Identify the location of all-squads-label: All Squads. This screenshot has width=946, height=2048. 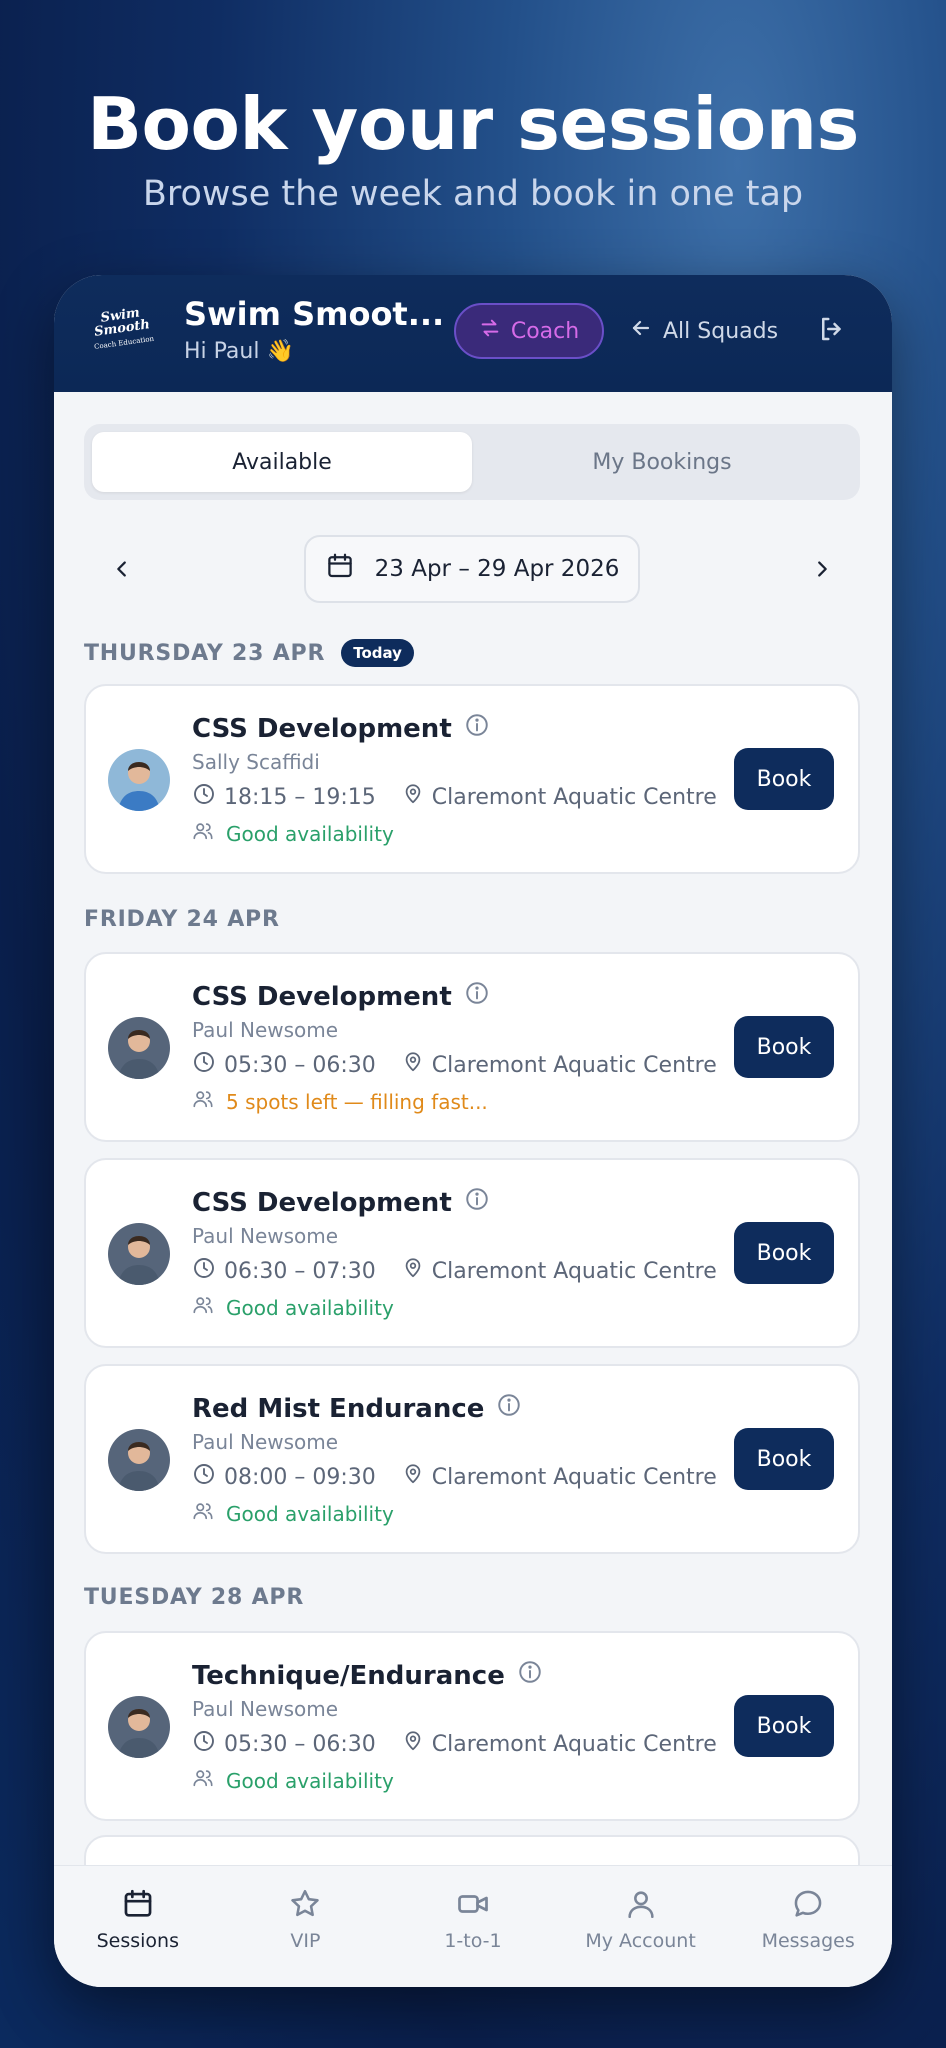
(721, 331).